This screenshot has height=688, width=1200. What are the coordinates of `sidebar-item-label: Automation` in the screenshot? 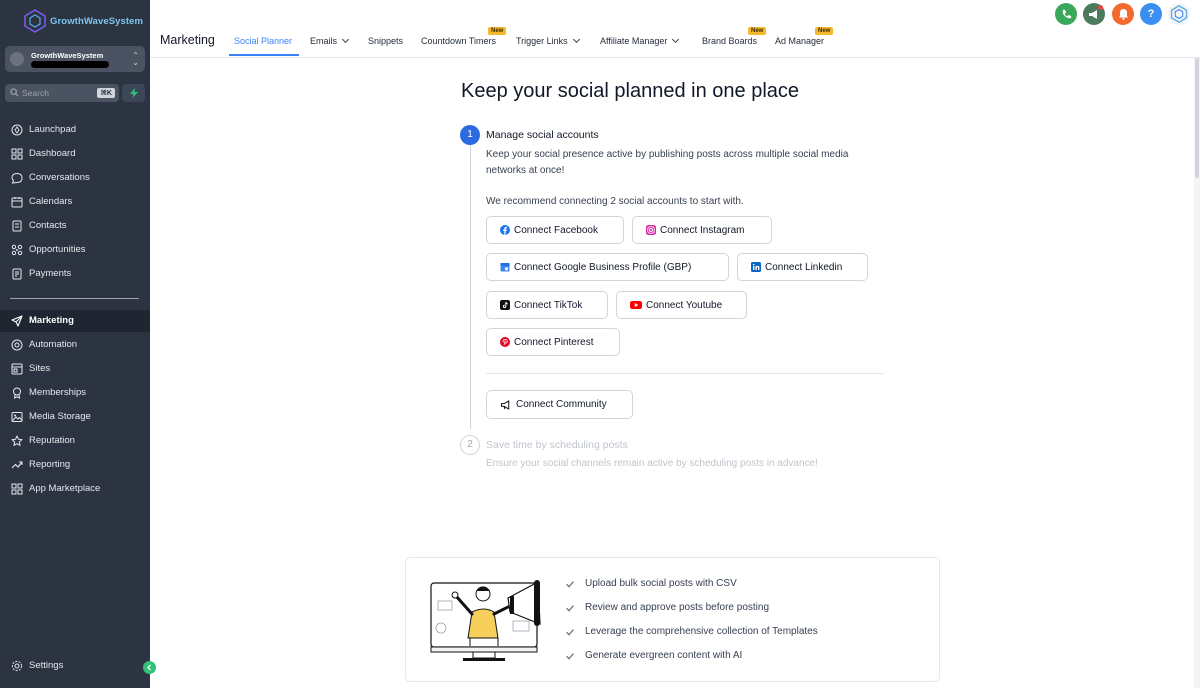 It's located at (53, 344).